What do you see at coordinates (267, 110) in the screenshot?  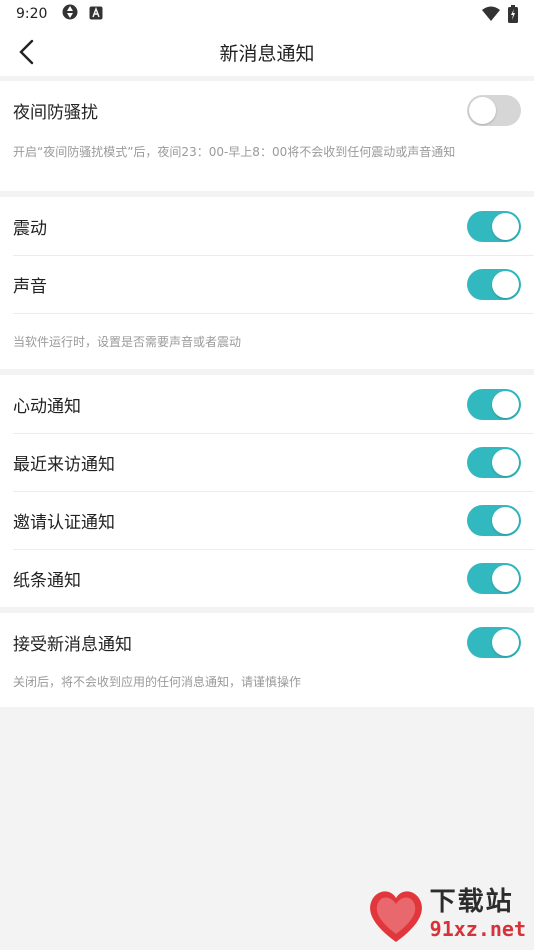 I see `setting-row-night-mode: 夜间防骚扰` at bounding box center [267, 110].